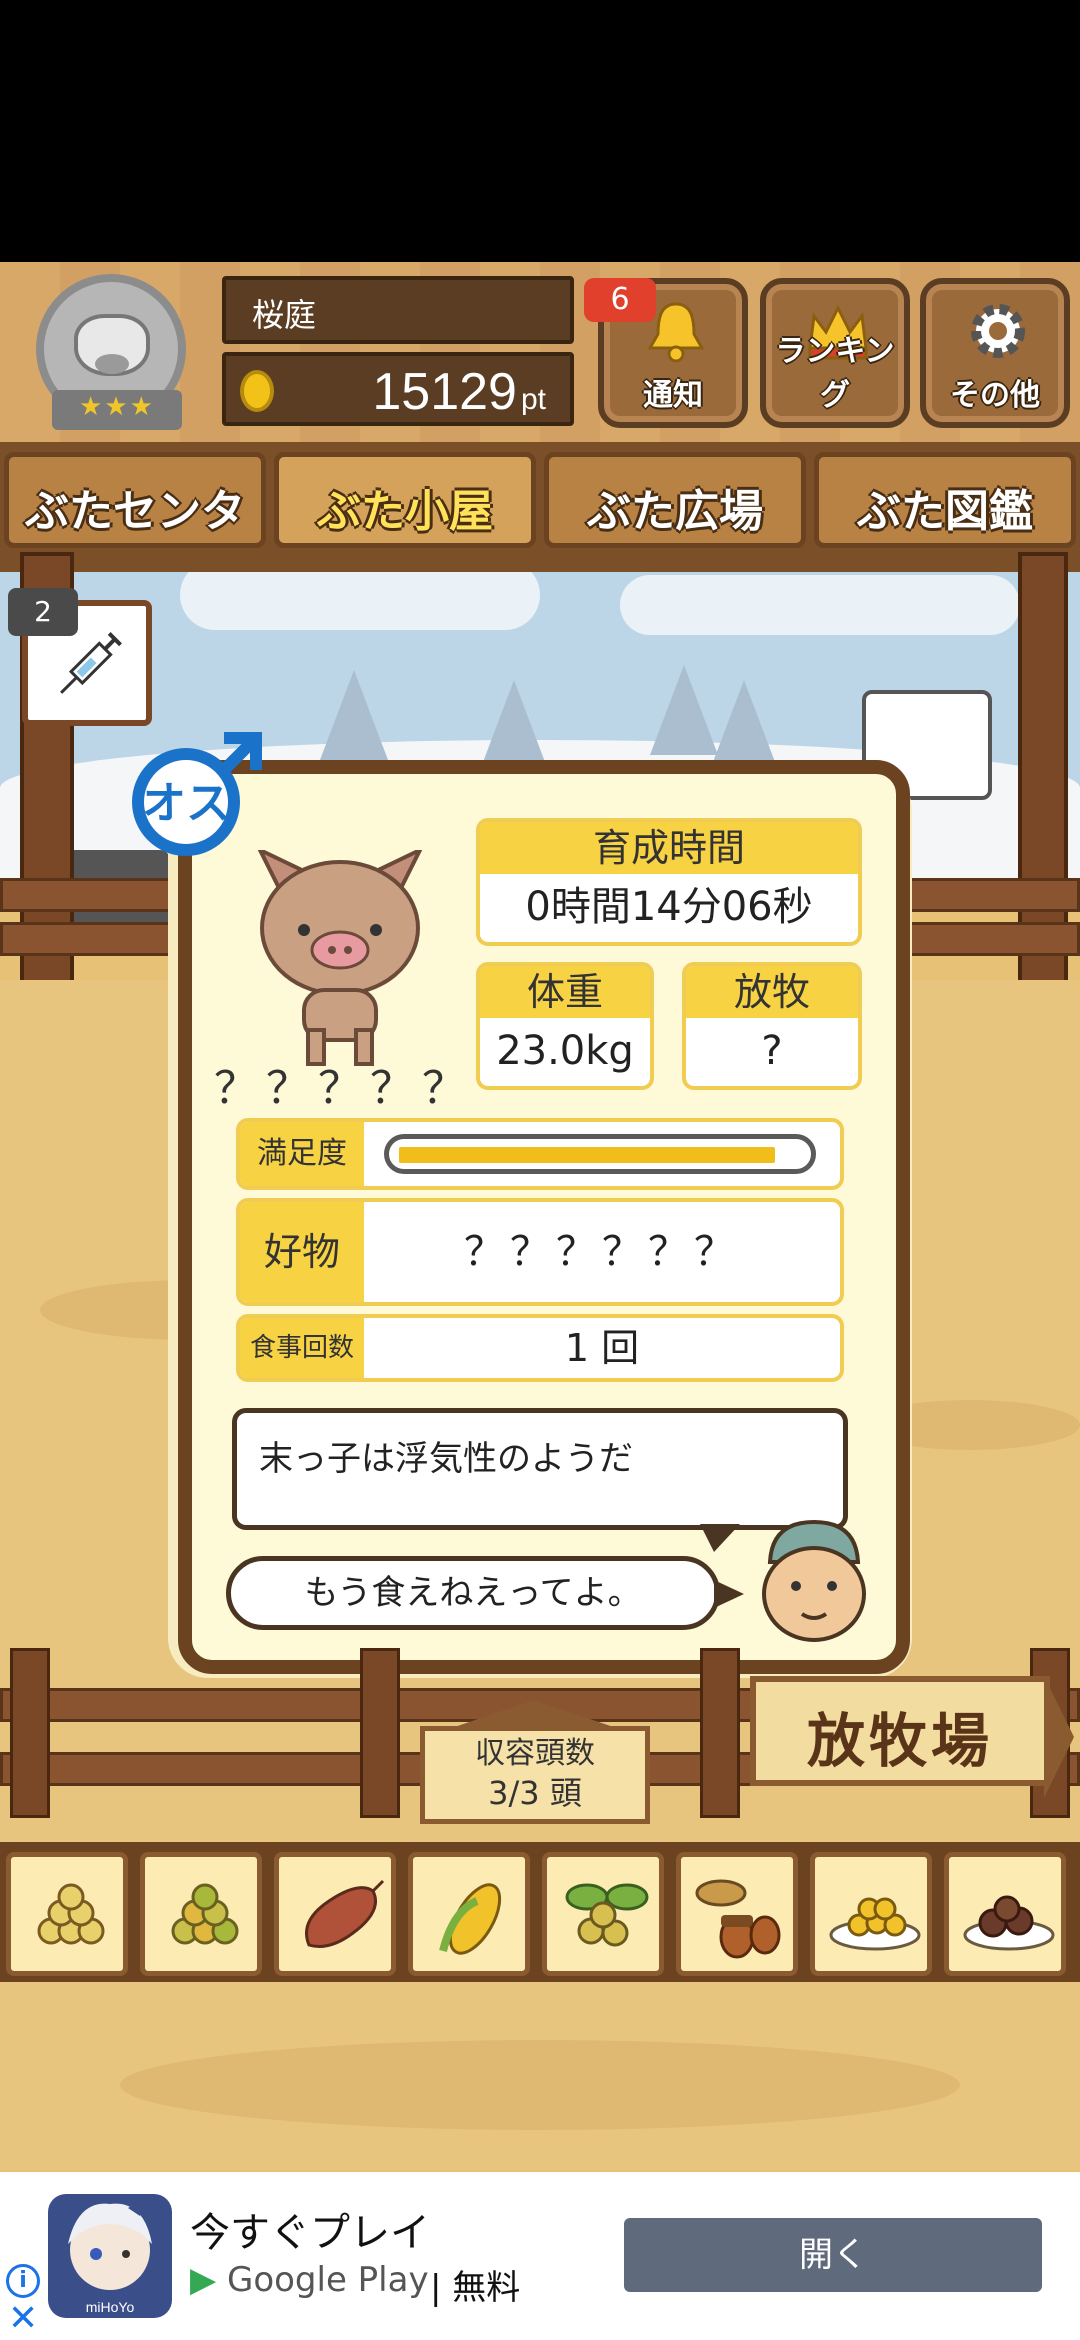 Image resolution: width=1080 pixels, height=2340 pixels. Describe the element at coordinates (23, 2281) in the screenshot. I see `ad-info-icon: i` at that location.